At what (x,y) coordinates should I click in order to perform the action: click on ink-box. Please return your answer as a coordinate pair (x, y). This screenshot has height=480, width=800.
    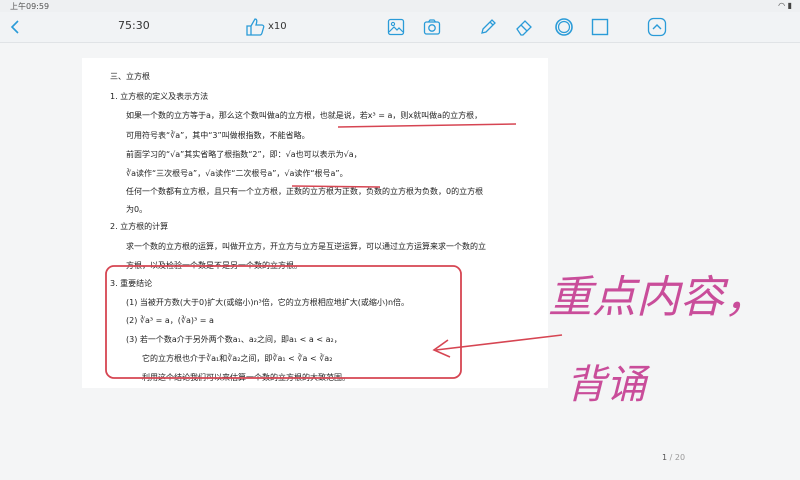
    Looking at the image, I should click on (283, 322).